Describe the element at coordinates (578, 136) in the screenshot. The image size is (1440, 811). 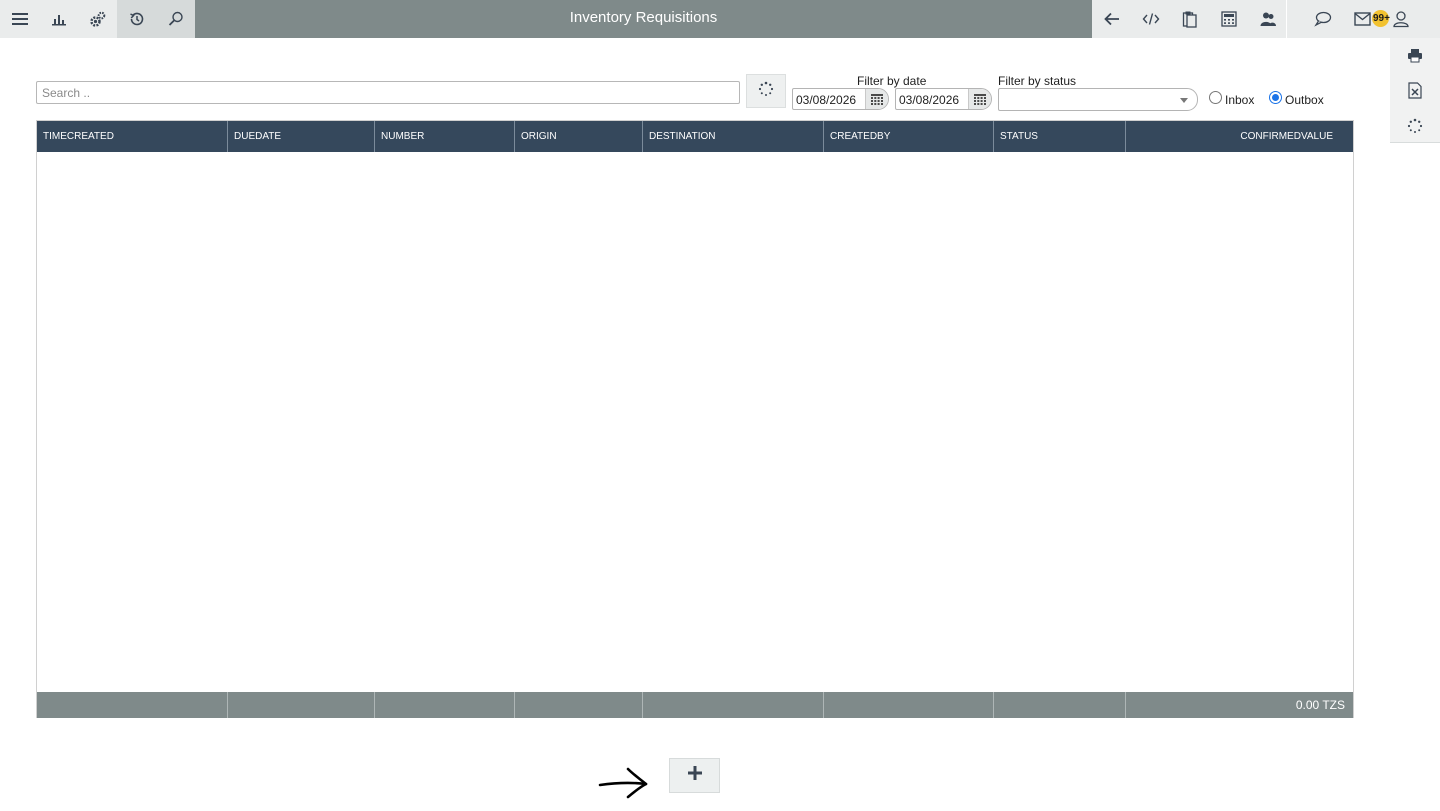
I see `column-header-origin: ORIGIN` at that location.